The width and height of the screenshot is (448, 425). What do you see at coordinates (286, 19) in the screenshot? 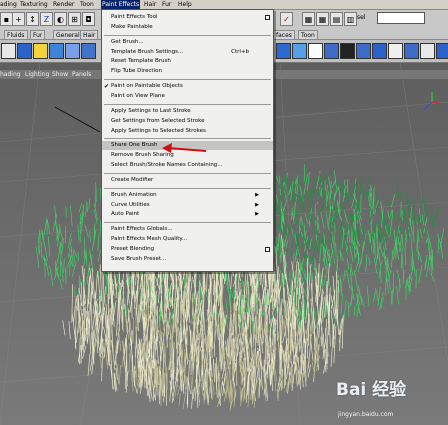
I see `snap-live-icon: ✓` at bounding box center [286, 19].